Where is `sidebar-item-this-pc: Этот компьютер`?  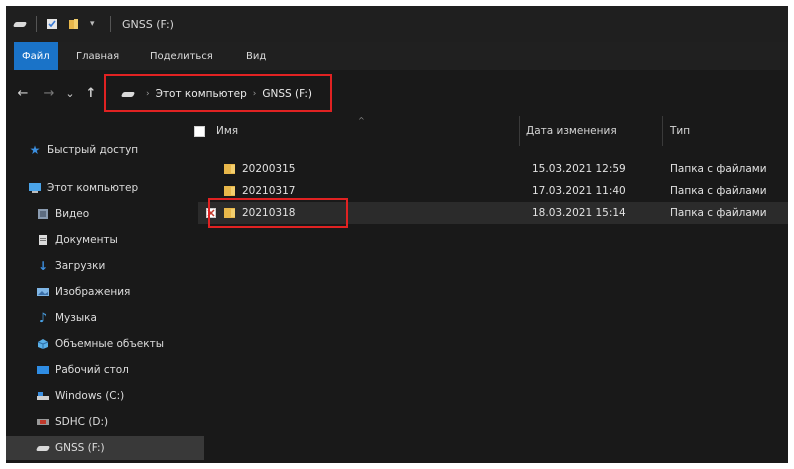 sidebar-item-this-pc: Этот компьютер is located at coordinates (101, 188).